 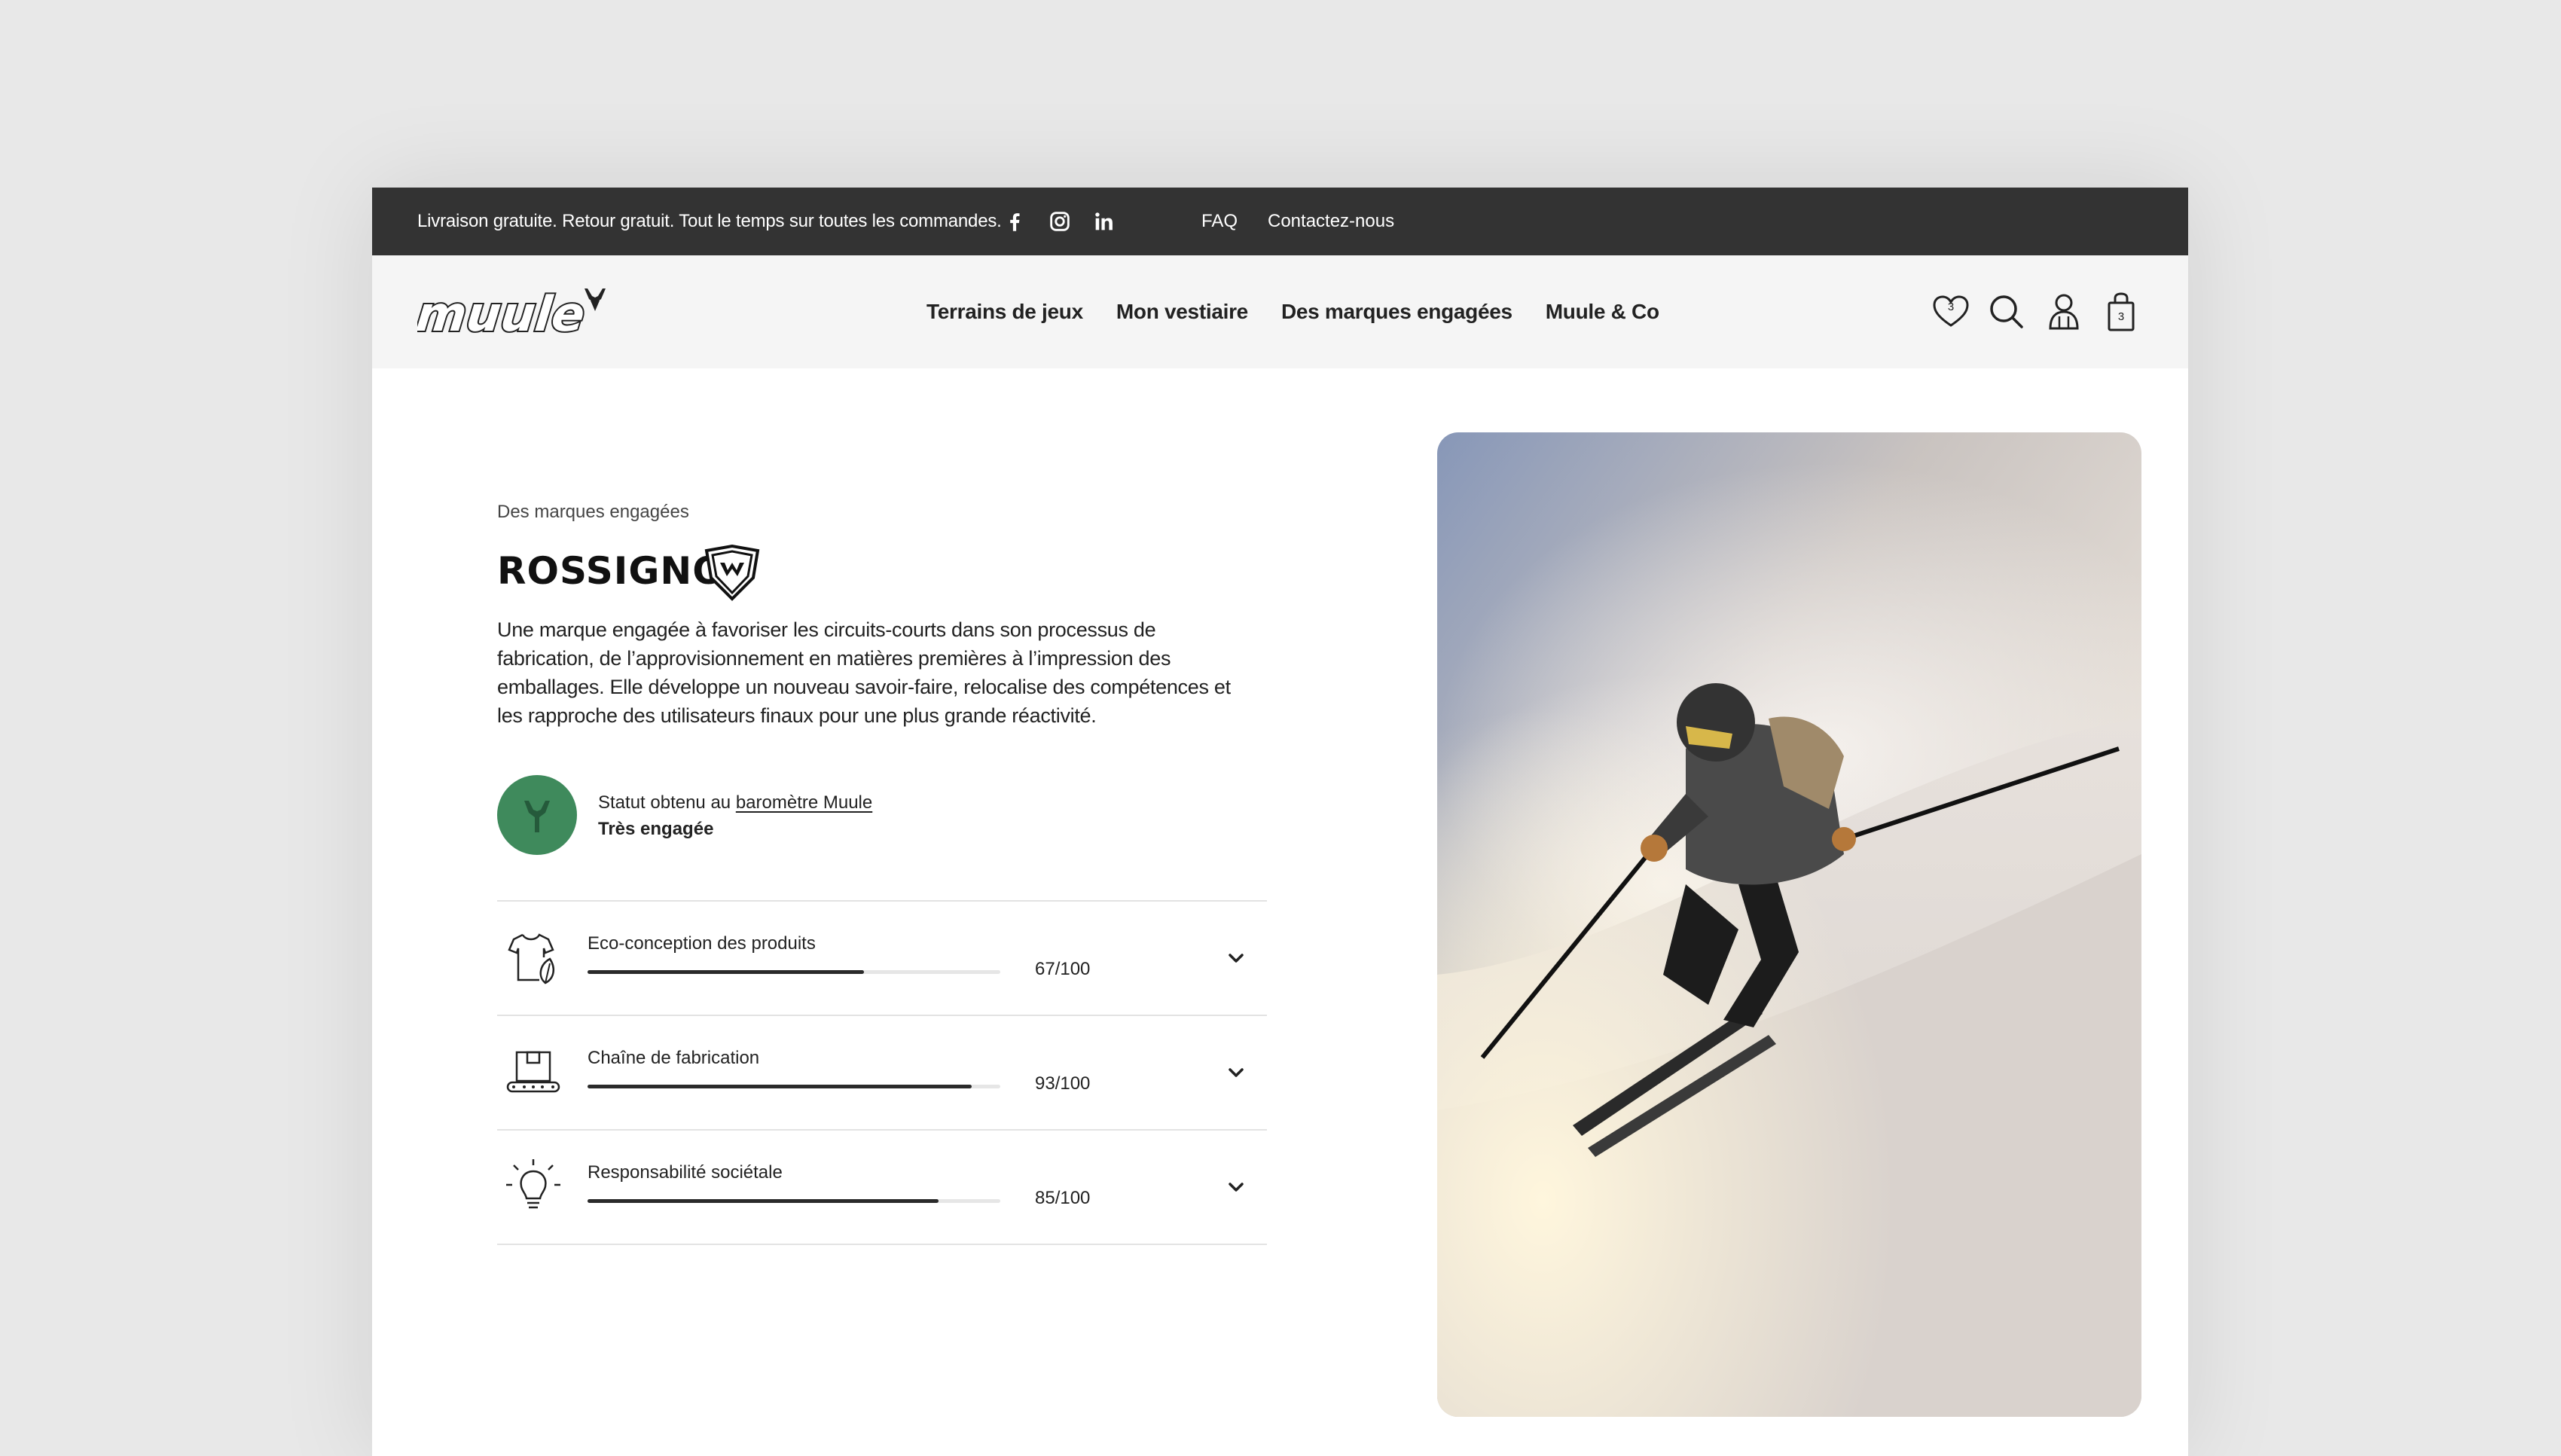 What do you see at coordinates (533, 957) in the screenshot?
I see `eco-tshirt-icon` at bounding box center [533, 957].